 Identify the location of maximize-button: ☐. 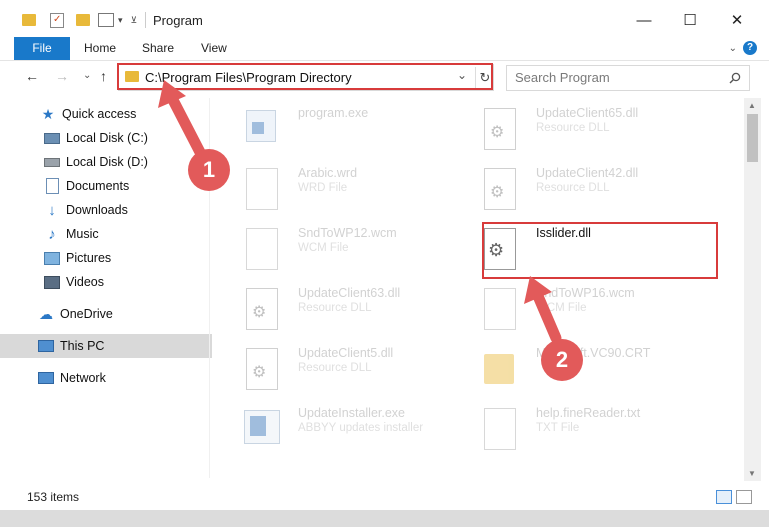
(690, 20).